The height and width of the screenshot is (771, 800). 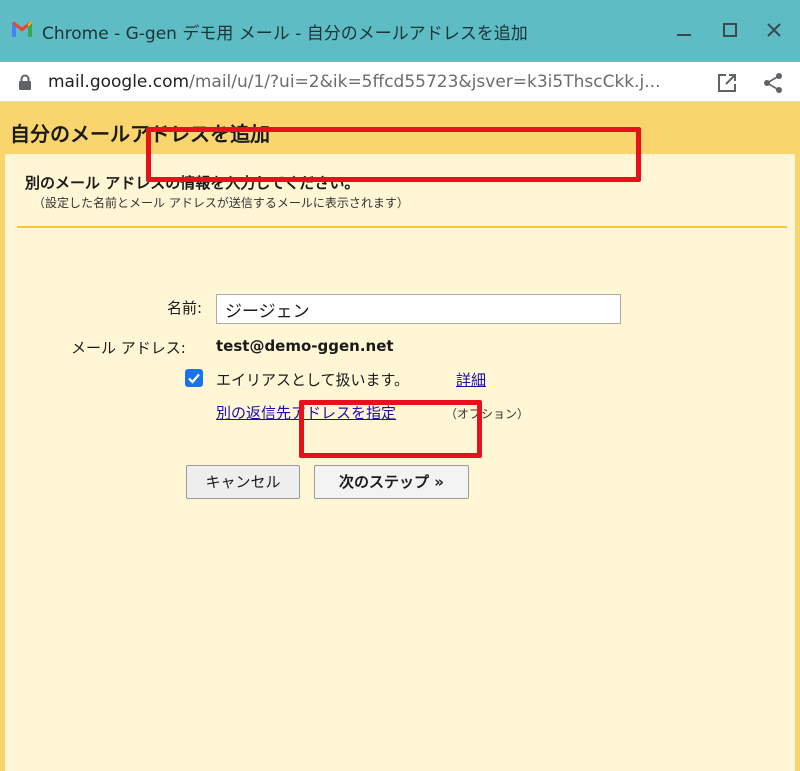 What do you see at coordinates (285, 34) in the screenshot?
I see `window-title: Chrome - G-gen デモ用 メール - 自分のメールアドレスを追加` at bounding box center [285, 34].